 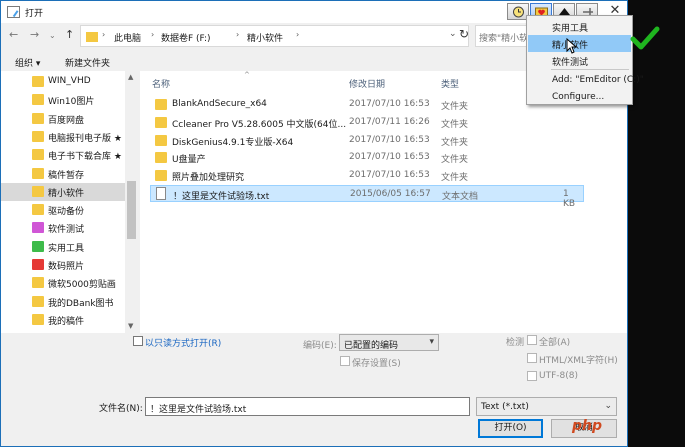 I want to click on encoding-select: 已配置的编码 ▾, so click(x=389, y=342).